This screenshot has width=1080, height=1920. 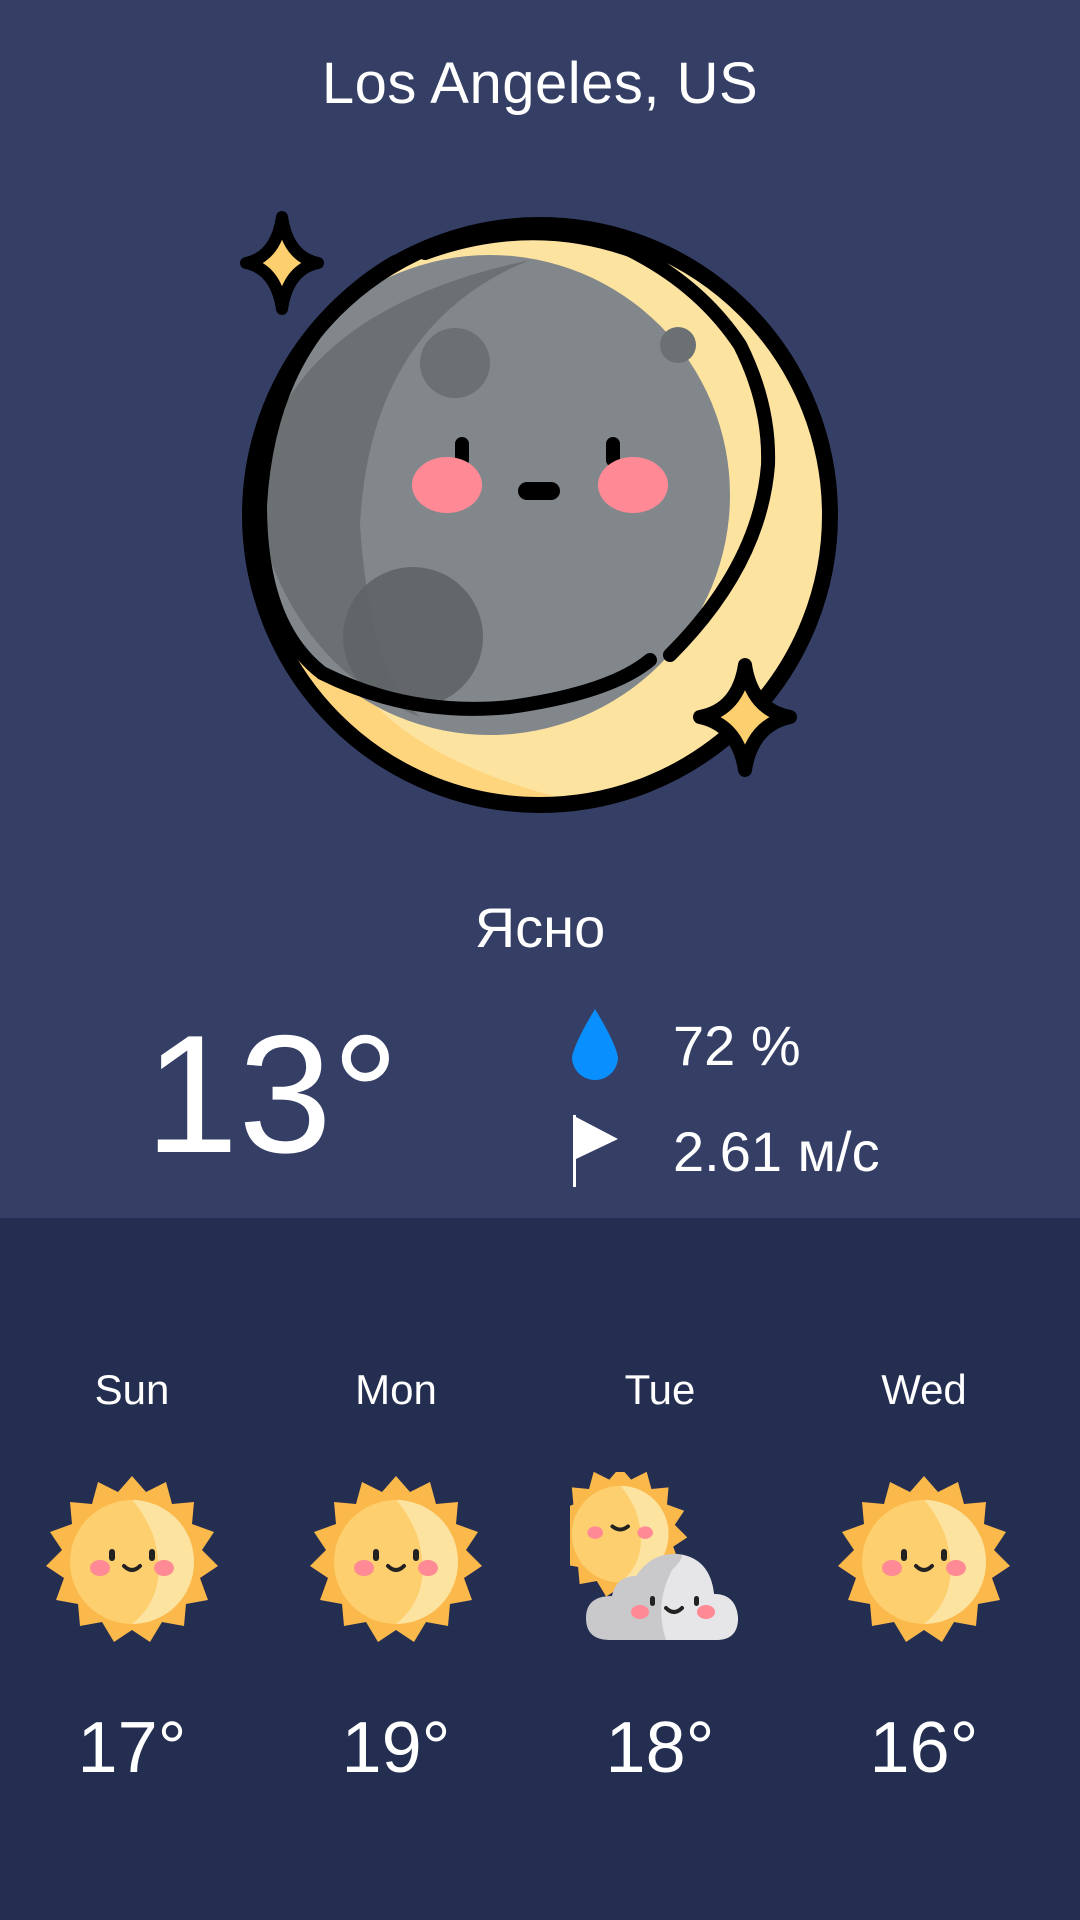 What do you see at coordinates (737, 1045) in the screenshot?
I see `humidity-value: 72 %` at bounding box center [737, 1045].